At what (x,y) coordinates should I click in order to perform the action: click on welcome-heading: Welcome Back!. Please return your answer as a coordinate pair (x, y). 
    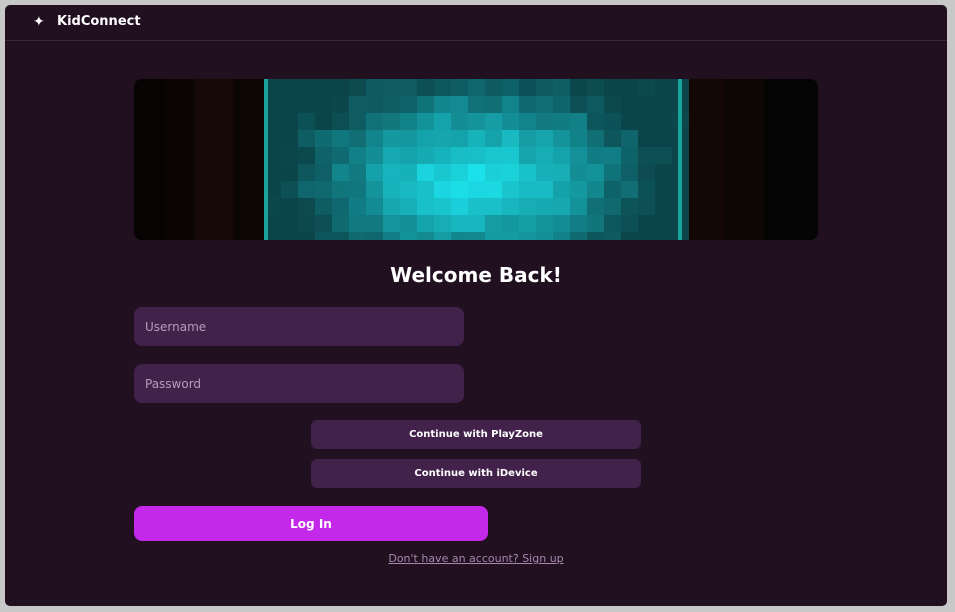
    Looking at the image, I should click on (476, 275).